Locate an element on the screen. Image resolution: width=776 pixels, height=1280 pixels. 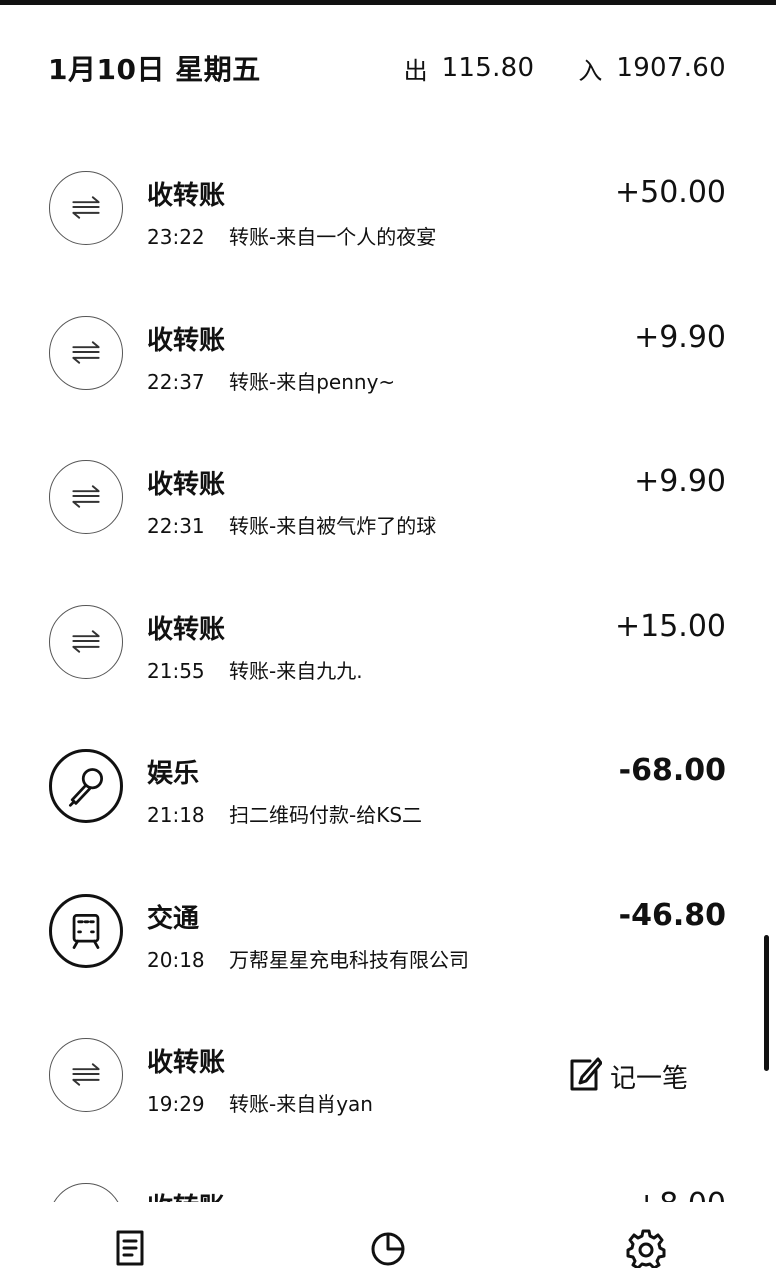
transaction-desc: 转账-来自一个人的夜宴 is located at coordinates (333, 237).